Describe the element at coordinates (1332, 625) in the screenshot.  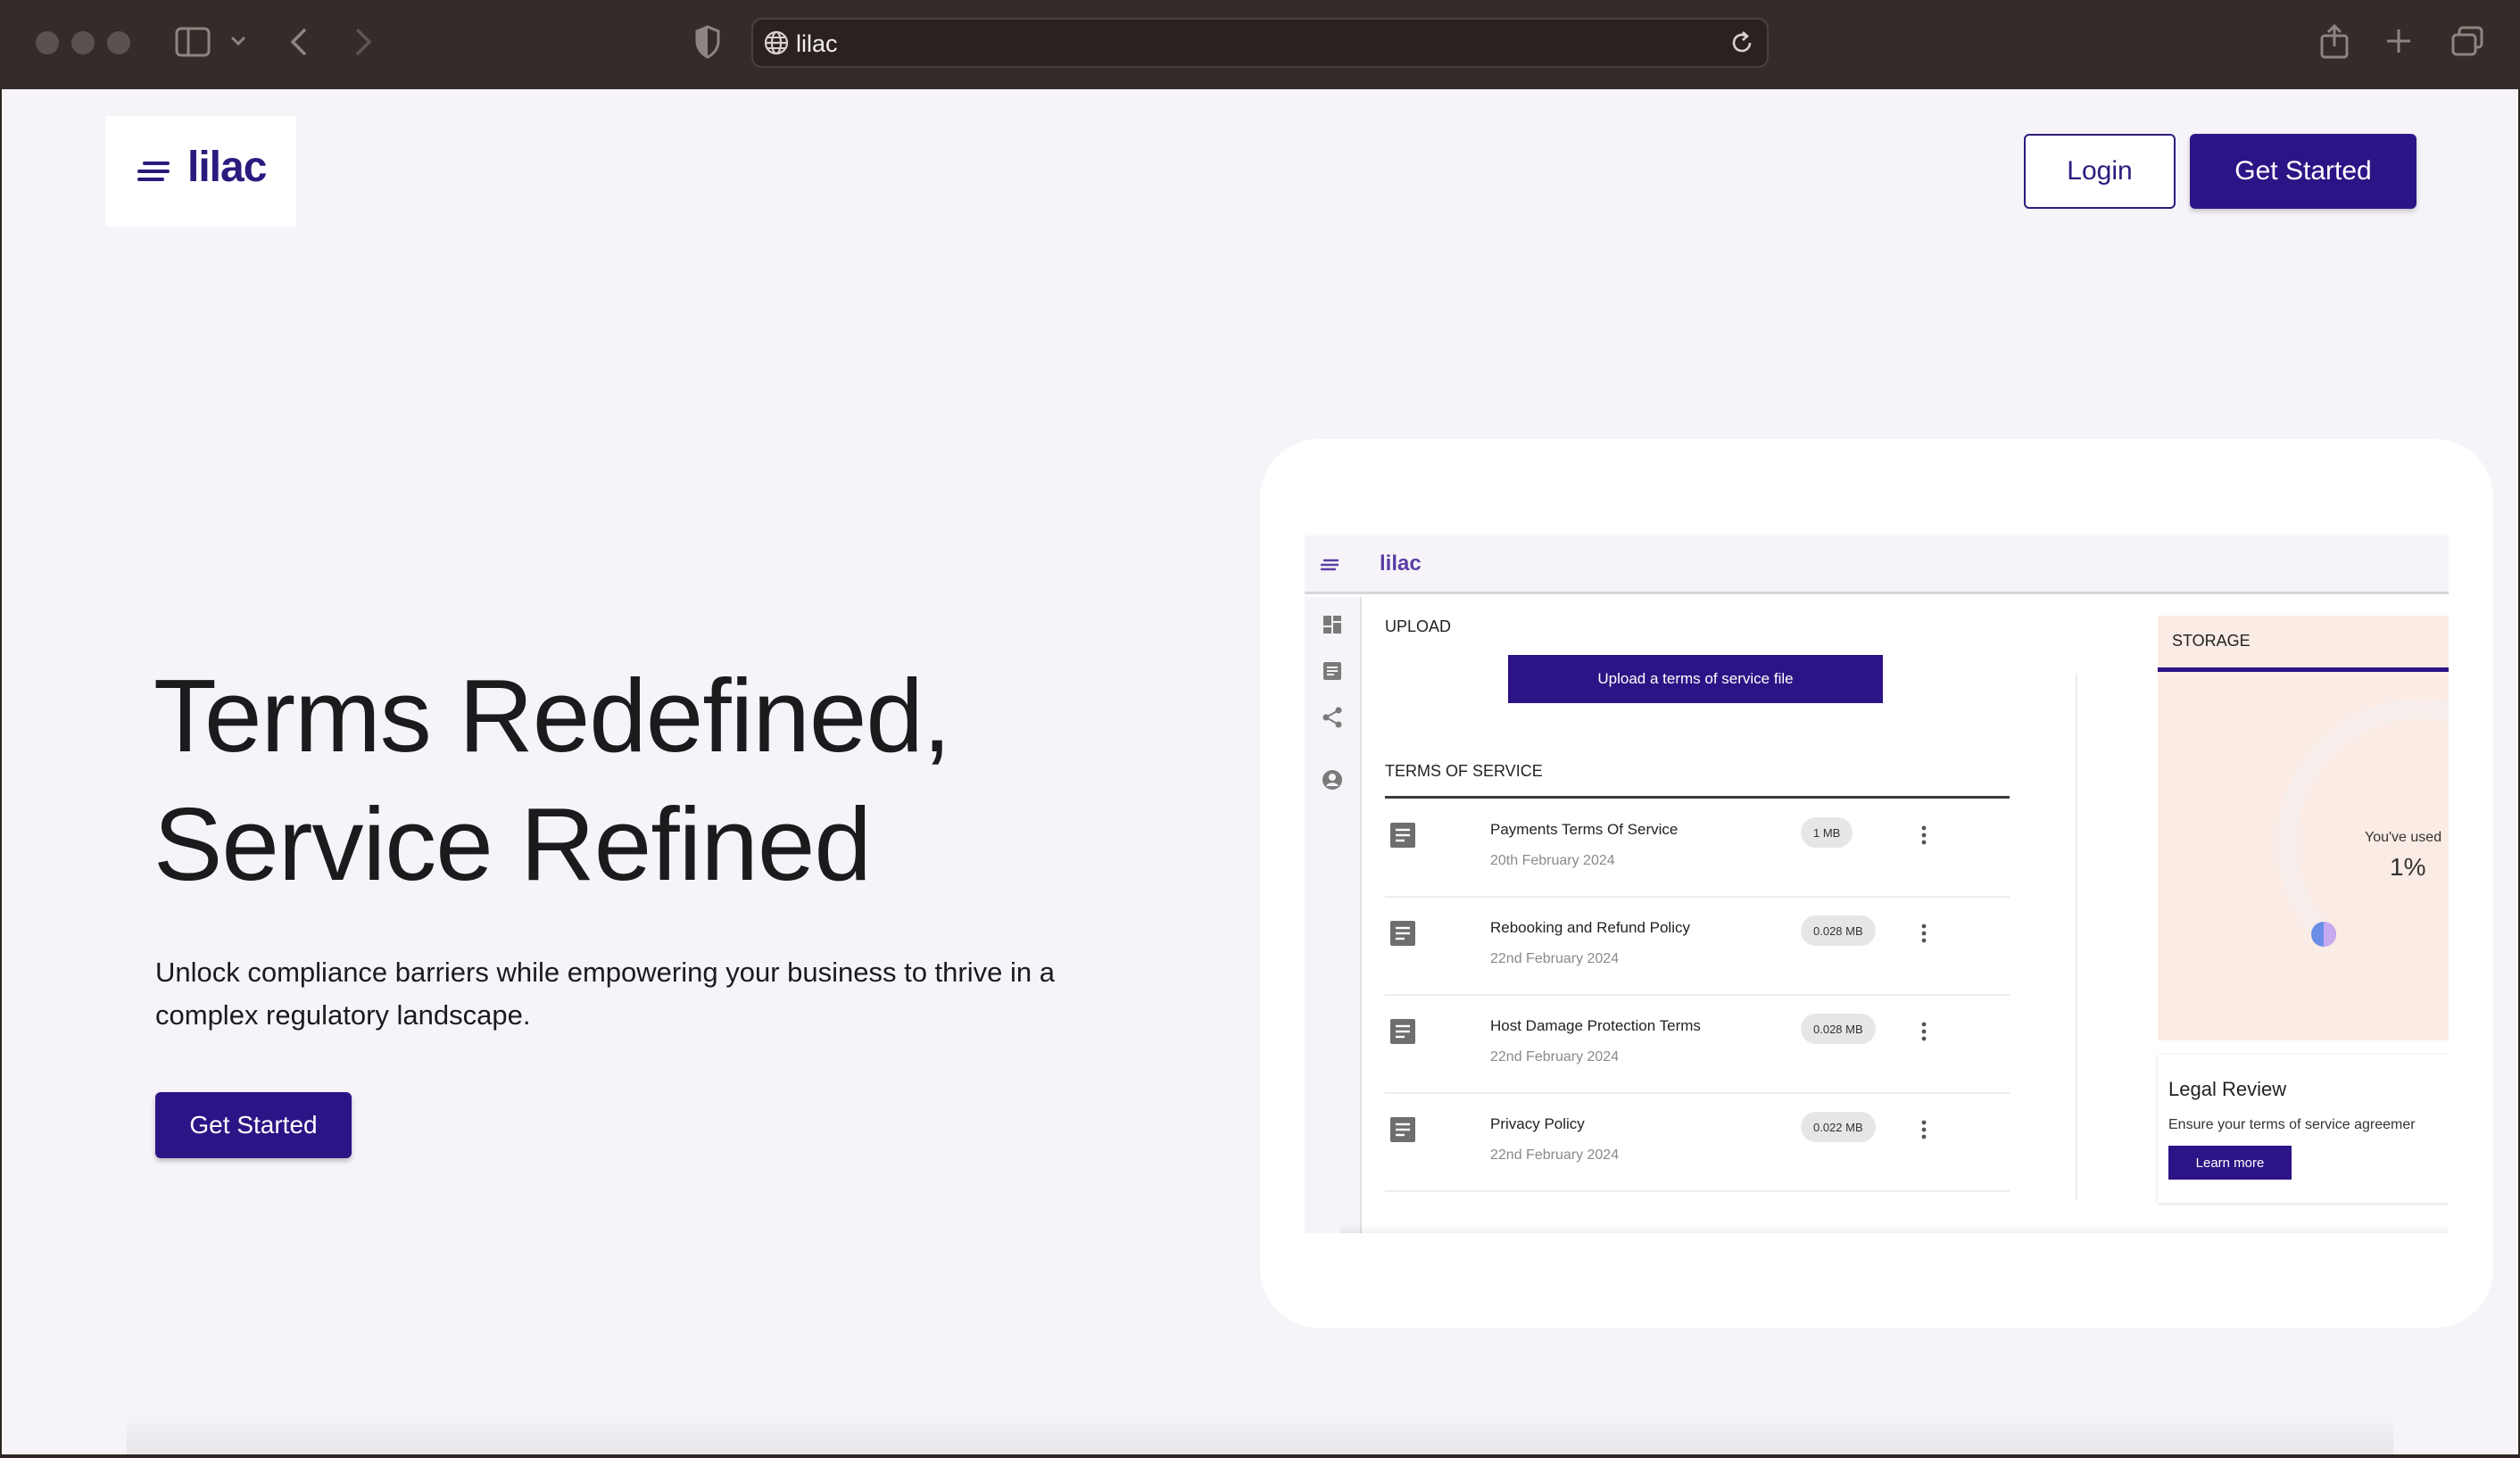
I see `dashboard-icon` at that location.